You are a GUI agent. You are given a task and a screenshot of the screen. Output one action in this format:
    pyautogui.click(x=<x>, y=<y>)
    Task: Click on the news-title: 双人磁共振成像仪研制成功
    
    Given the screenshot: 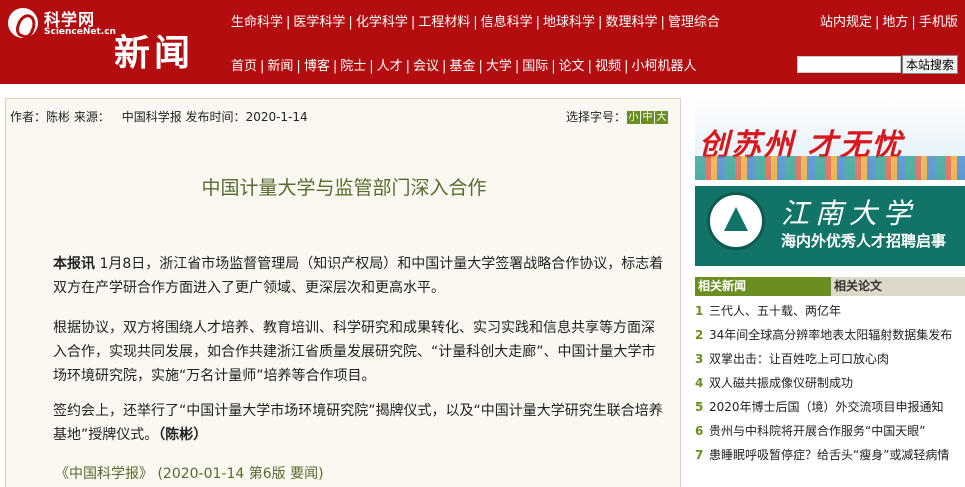 What is the action you would take?
    pyautogui.click(x=781, y=383)
    